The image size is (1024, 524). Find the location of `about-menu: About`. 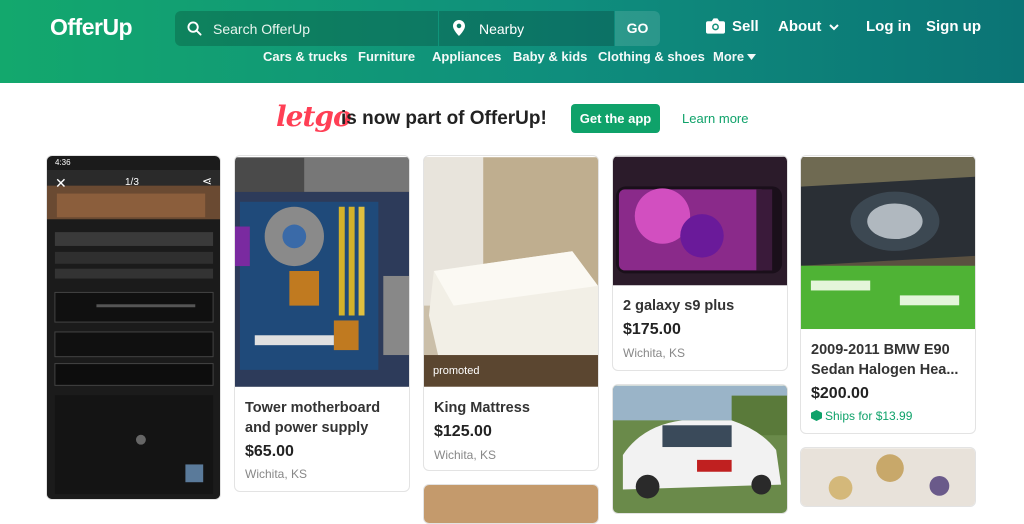

about-menu: About is located at coordinates (809, 26).